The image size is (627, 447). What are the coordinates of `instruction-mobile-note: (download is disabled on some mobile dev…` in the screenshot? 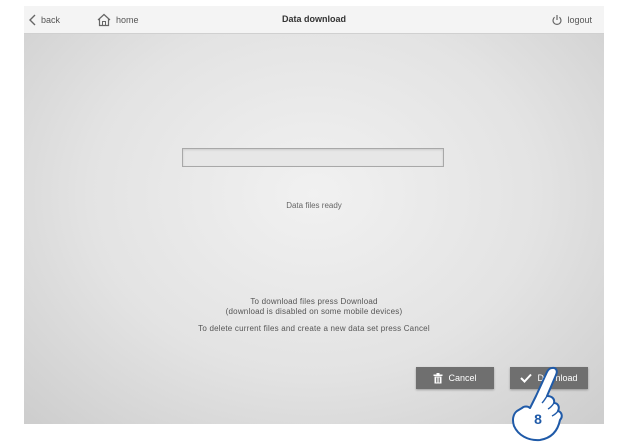 It's located at (314, 311).